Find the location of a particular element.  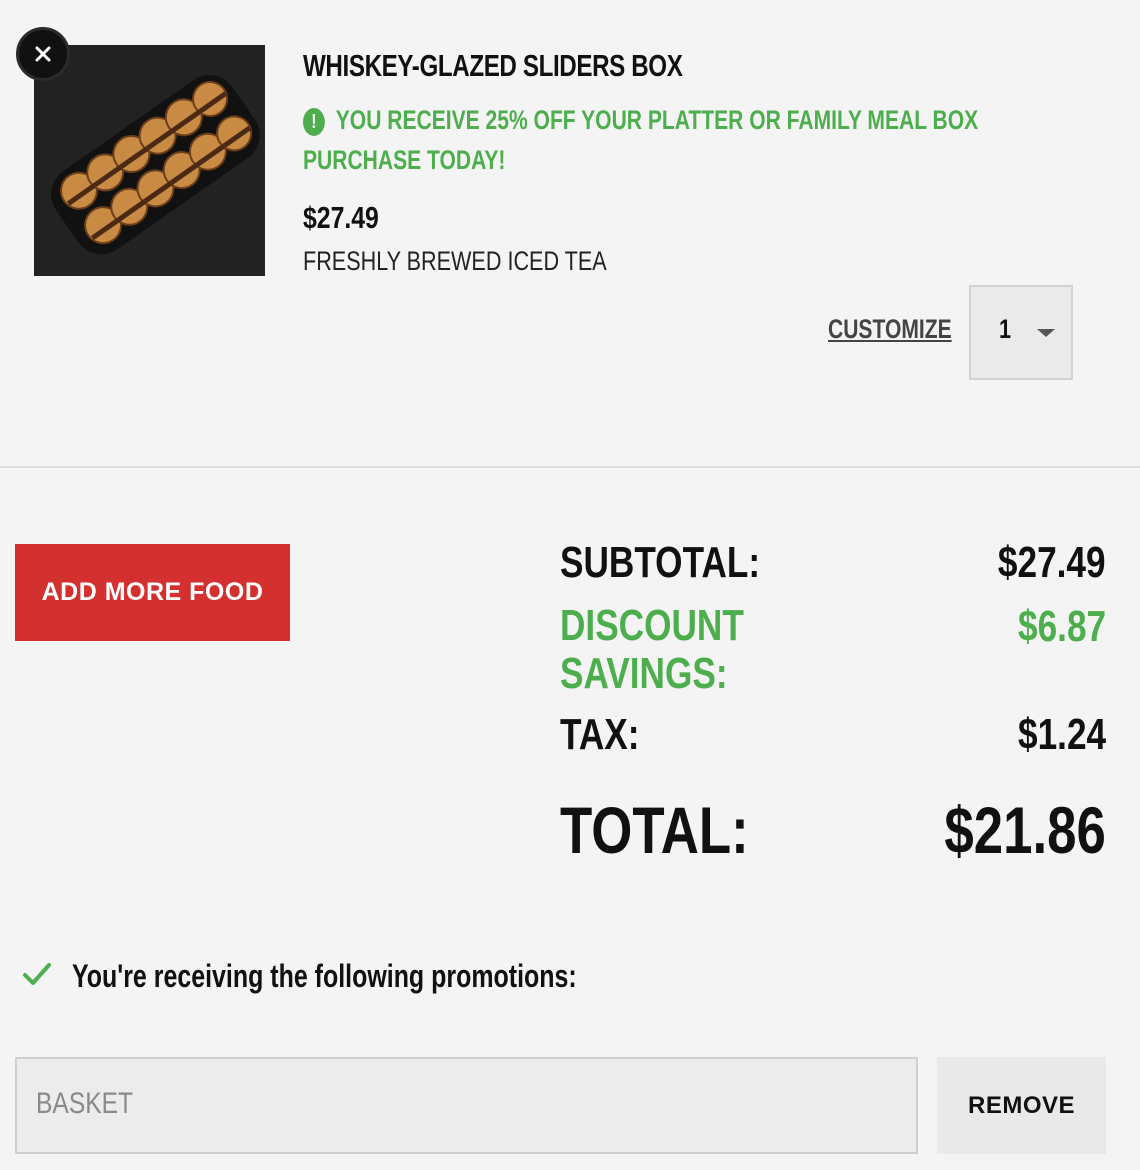

close-icon is located at coordinates (43, 54).